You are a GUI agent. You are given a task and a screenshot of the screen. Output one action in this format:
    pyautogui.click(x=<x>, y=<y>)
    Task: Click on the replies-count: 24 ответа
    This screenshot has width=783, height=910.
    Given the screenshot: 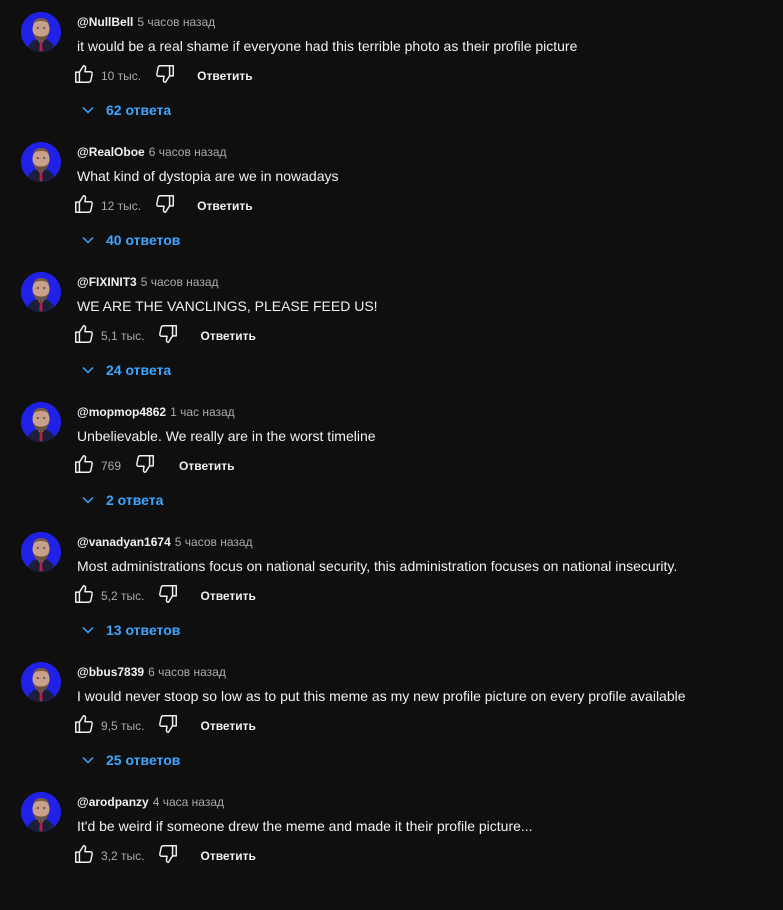 What is the action you would take?
    pyautogui.click(x=139, y=370)
    